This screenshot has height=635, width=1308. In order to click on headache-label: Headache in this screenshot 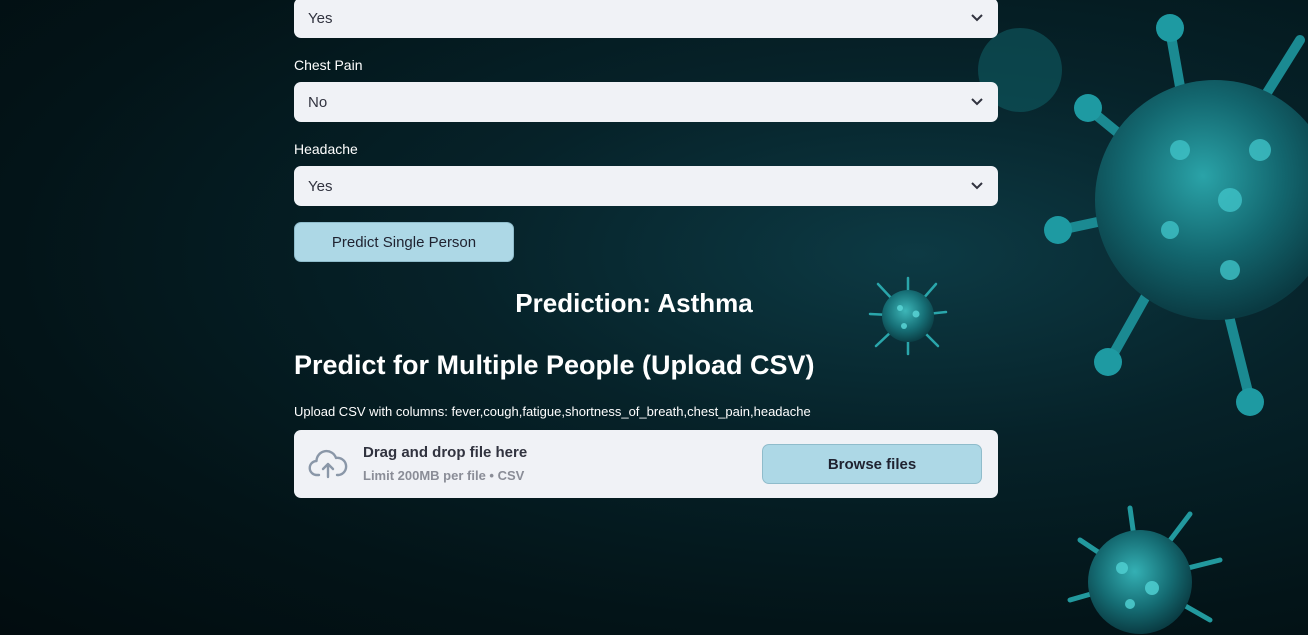, I will do `click(326, 149)`.